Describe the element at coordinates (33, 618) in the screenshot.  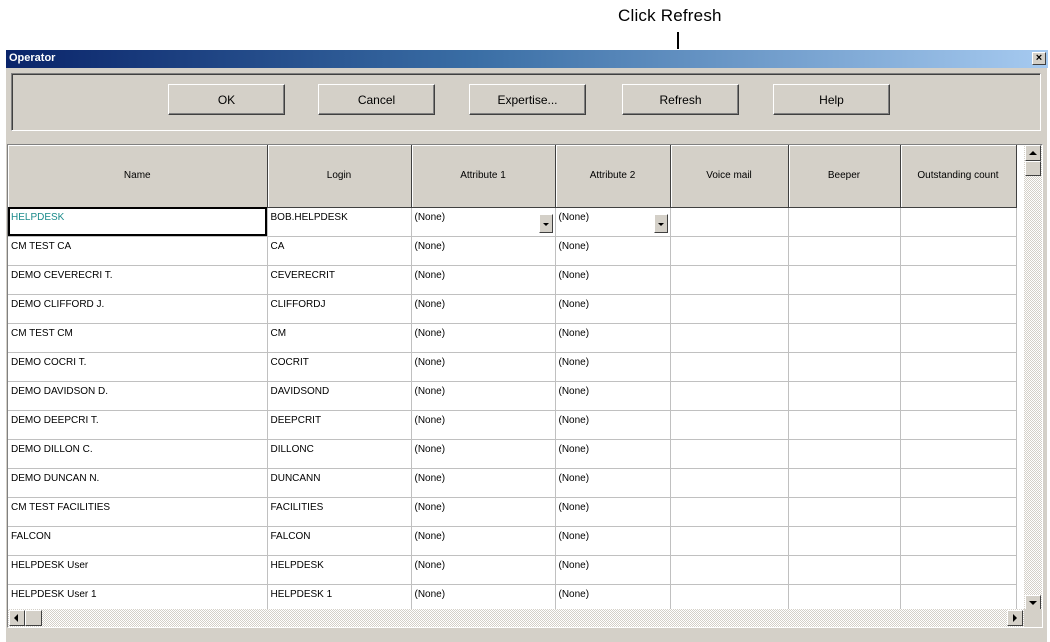
I see `horizontal-scroll-thumb` at that location.